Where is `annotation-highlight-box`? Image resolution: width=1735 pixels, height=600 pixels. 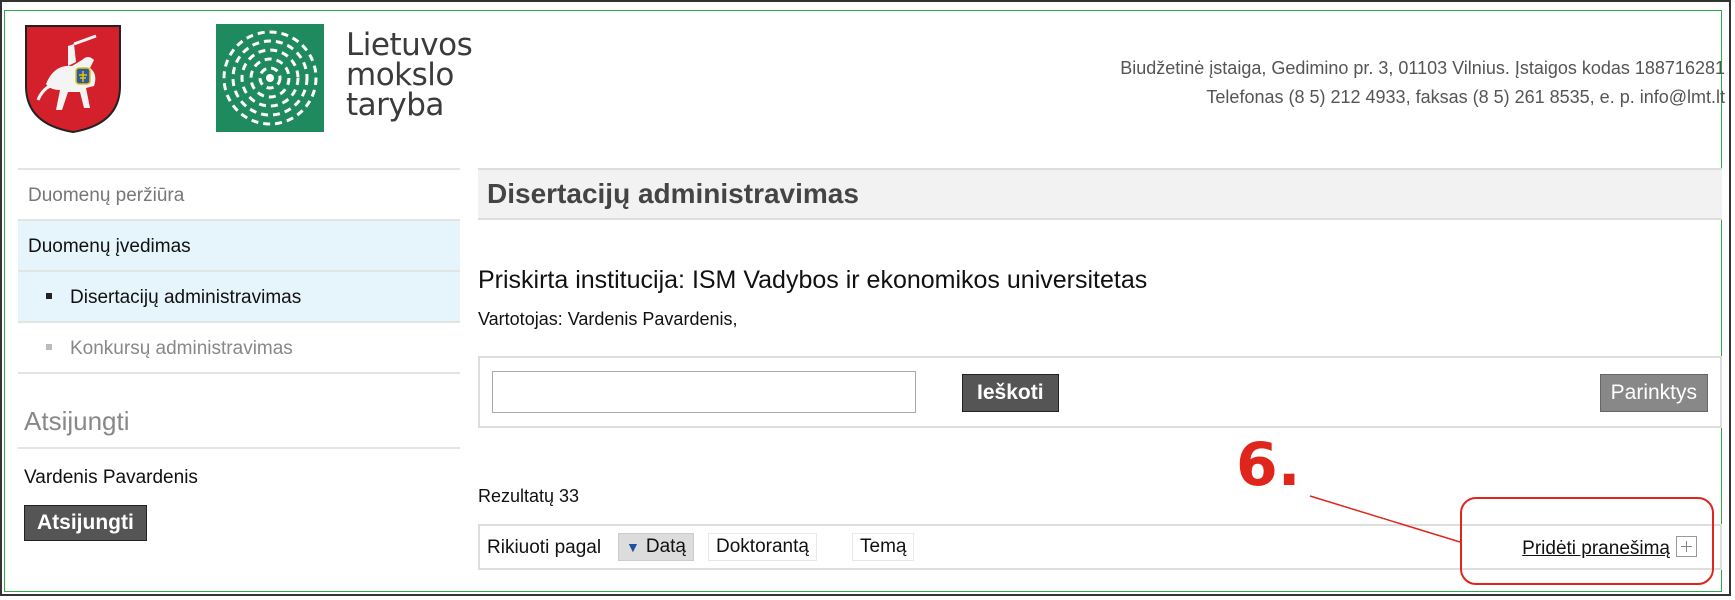 annotation-highlight-box is located at coordinates (1587, 541).